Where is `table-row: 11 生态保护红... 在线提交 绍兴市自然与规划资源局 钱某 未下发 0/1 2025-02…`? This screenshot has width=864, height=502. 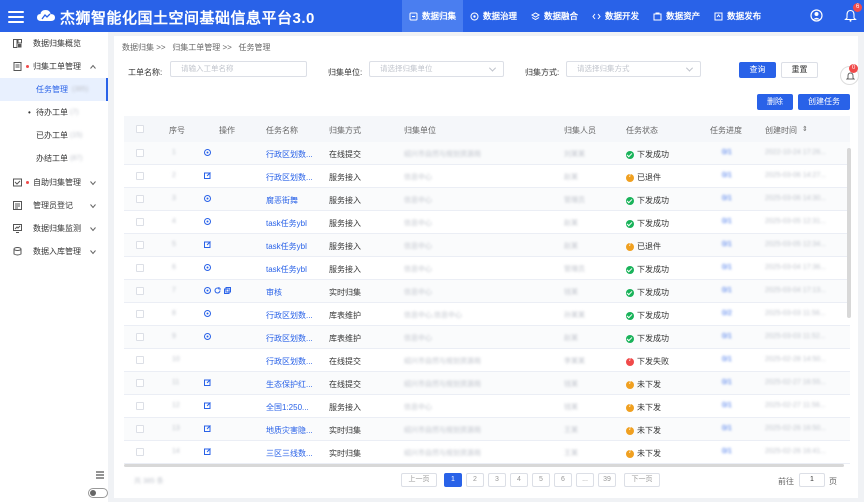 table-row: 11 生态保护红... 在线提交 绍兴市自然与规划资源局 钱某 未下发 0/1 2025-02… is located at coordinates (487, 383).